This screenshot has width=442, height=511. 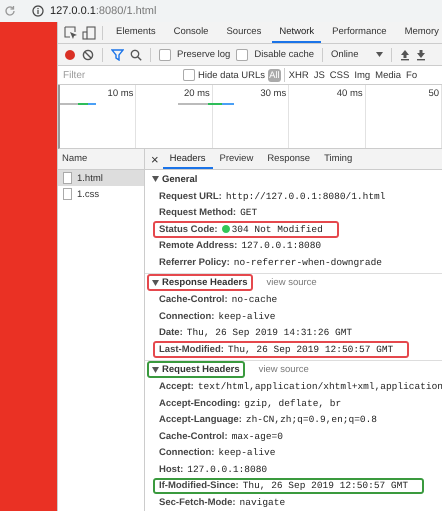 What do you see at coordinates (154, 159) in the screenshot?
I see `close-button: ×` at bounding box center [154, 159].